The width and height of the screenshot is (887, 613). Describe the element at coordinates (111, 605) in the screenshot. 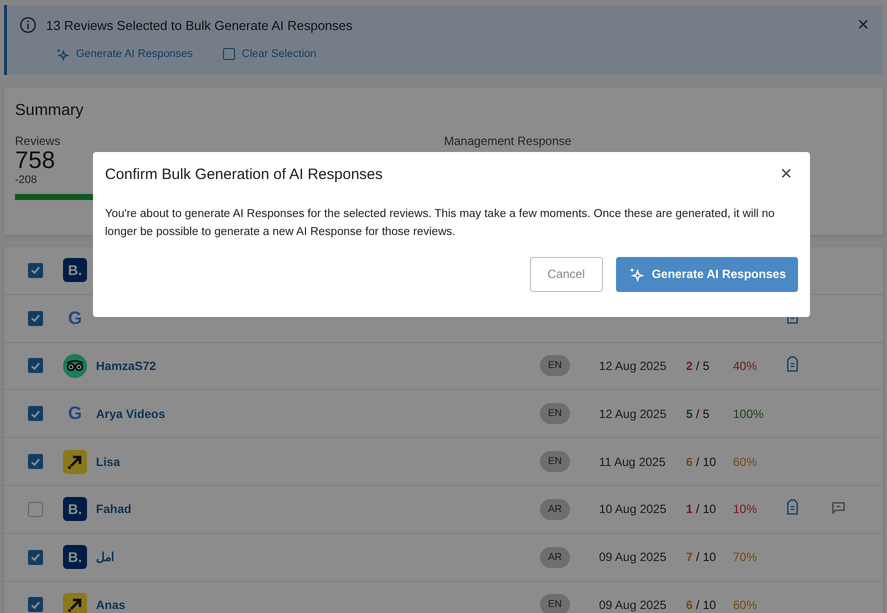

I see `reviewer-name: Anas` at that location.